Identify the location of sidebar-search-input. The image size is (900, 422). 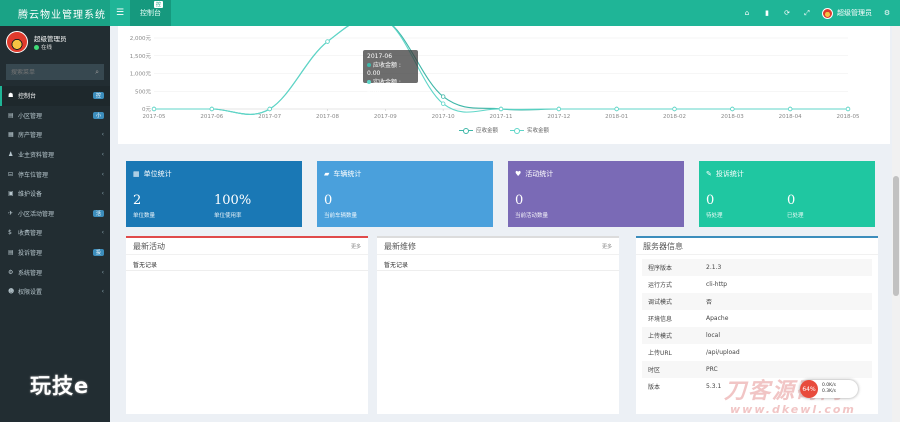
(53, 72).